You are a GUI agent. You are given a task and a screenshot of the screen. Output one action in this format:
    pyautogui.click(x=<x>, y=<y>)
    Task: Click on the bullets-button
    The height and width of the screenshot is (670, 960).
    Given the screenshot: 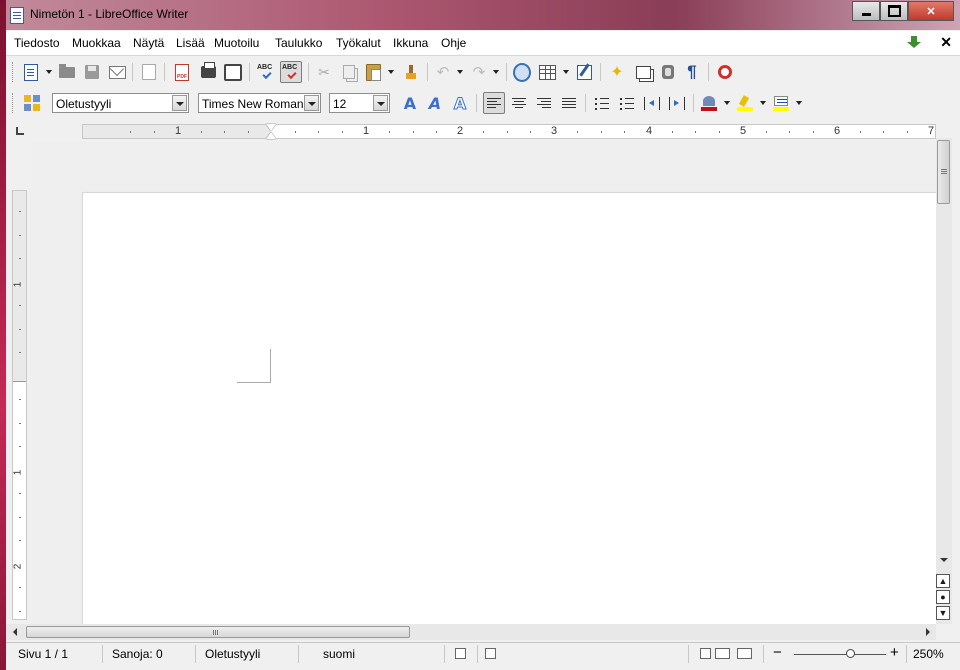 What is the action you would take?
    pyautogui.click(x=627, y=103)
    